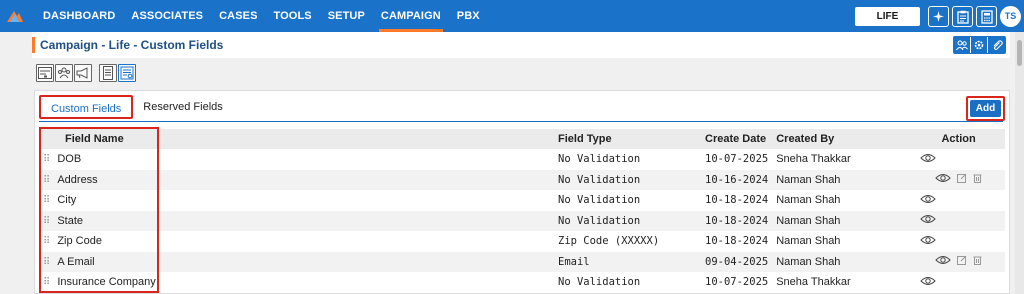  Describe the element at coordinates (70, 220) in the screenshot. I see `field-name: State` at that location.